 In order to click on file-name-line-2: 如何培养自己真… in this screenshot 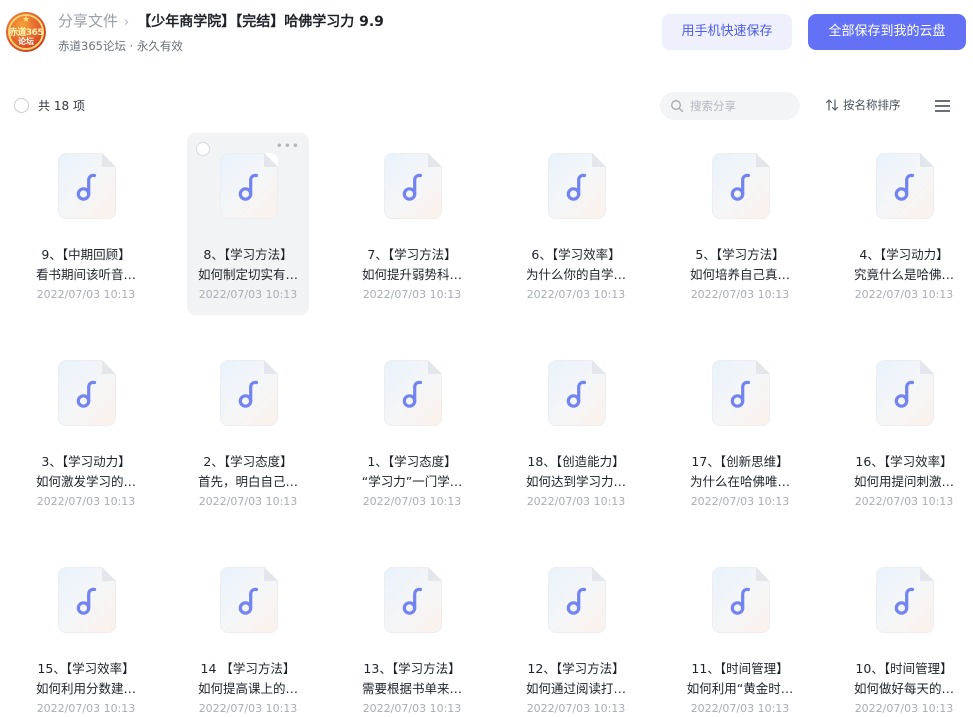, I will do `click(739, 274)`.